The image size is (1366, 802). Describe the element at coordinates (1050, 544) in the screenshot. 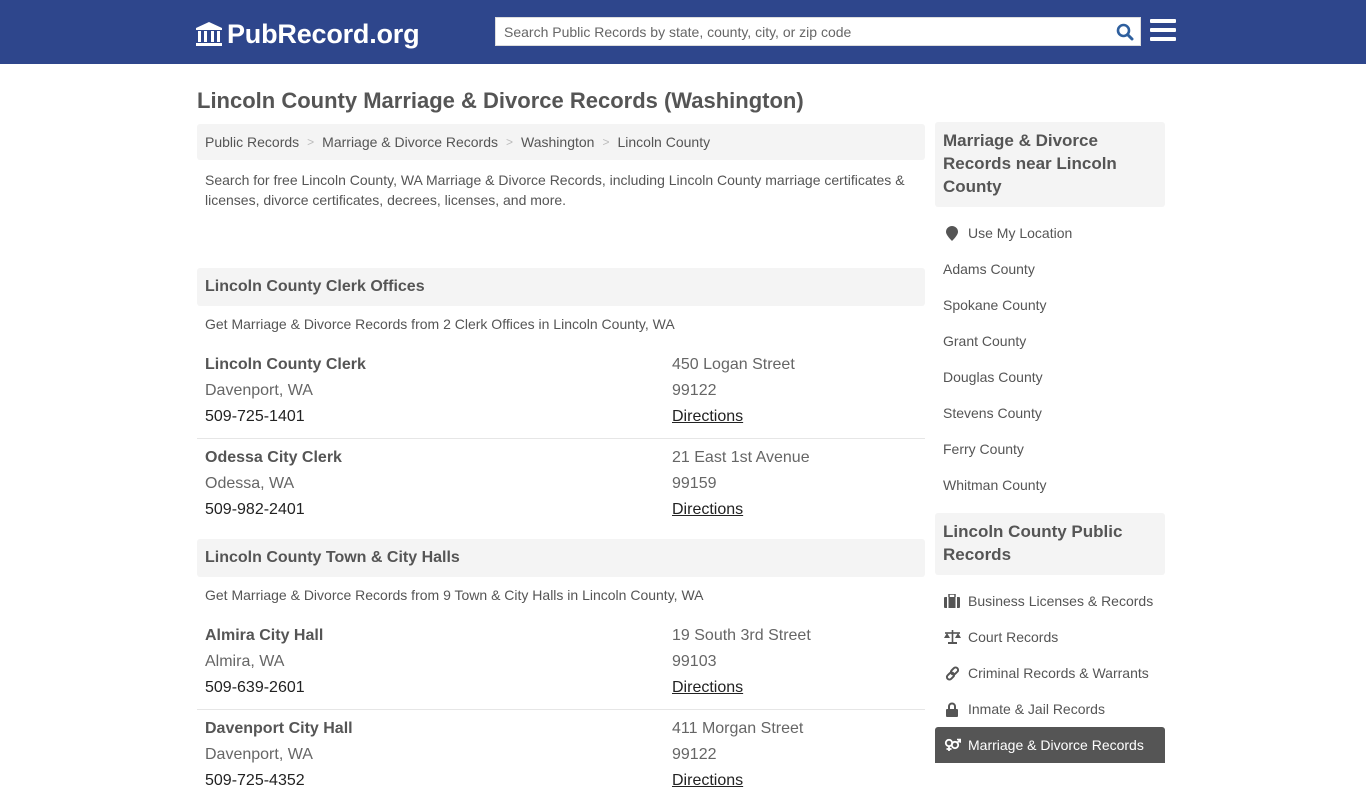

I see `public-records-heading: Lincoln County Public Records` at that location.